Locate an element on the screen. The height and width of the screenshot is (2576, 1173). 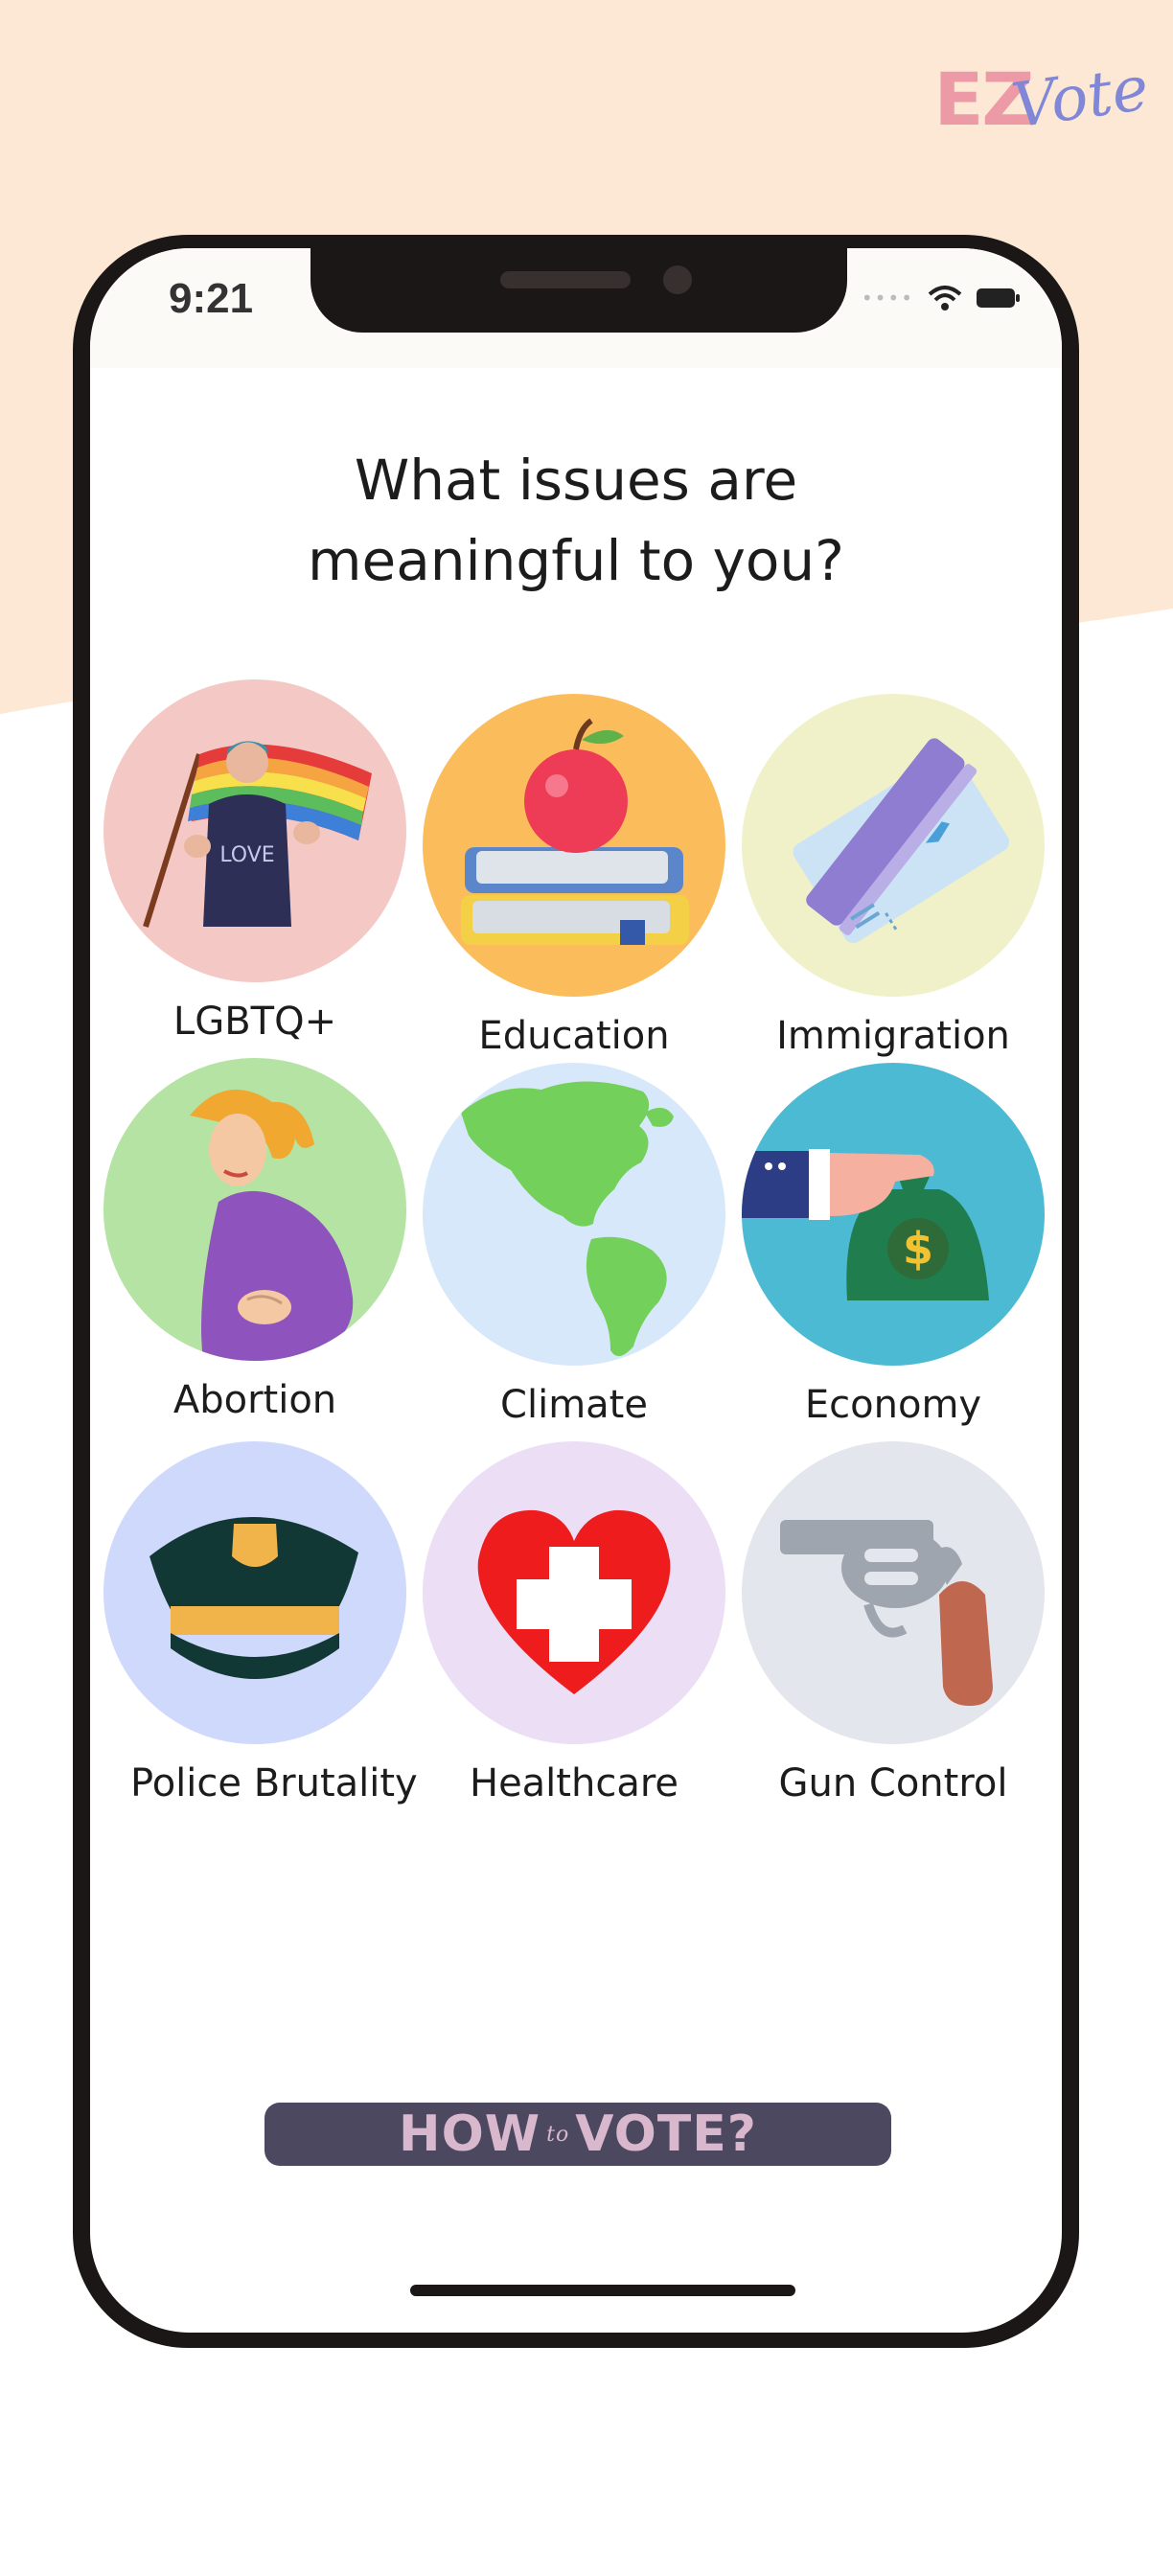
books-apple-icon is located at coordinates (574, 845).